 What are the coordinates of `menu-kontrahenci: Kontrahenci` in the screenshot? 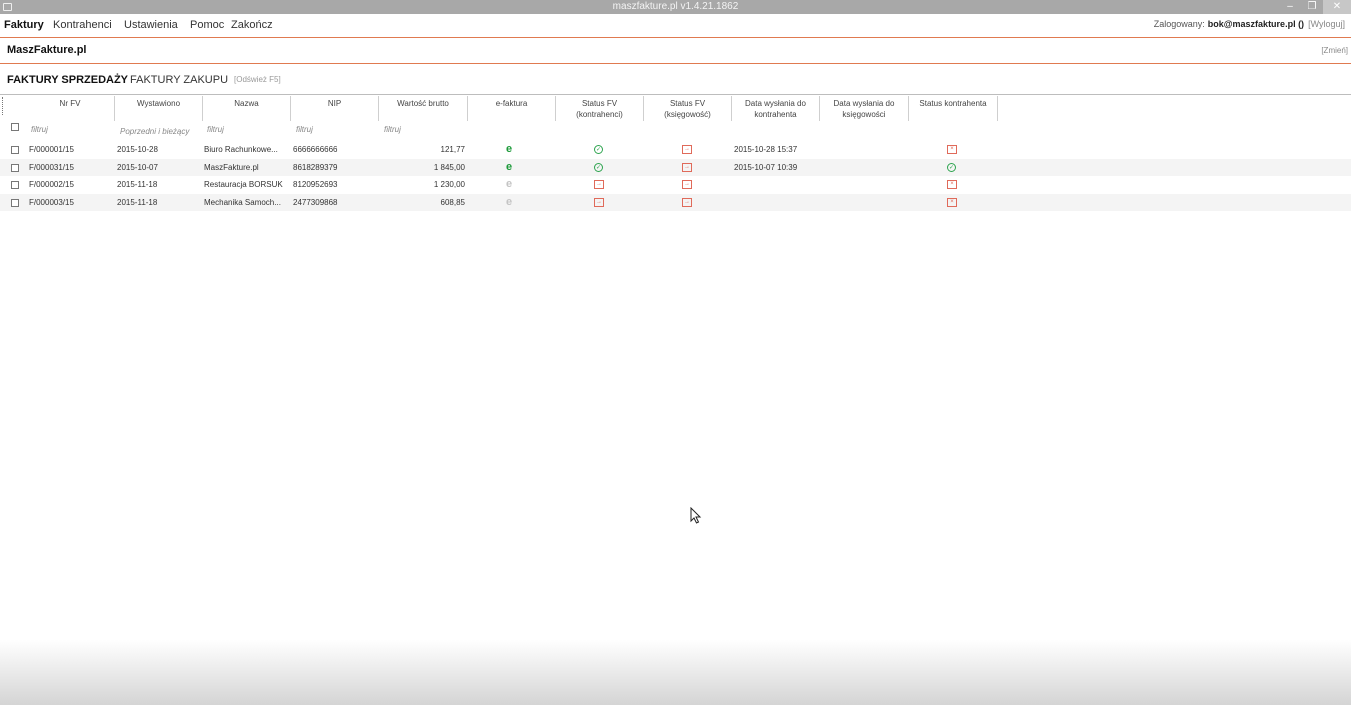 It's located at (82, 25).